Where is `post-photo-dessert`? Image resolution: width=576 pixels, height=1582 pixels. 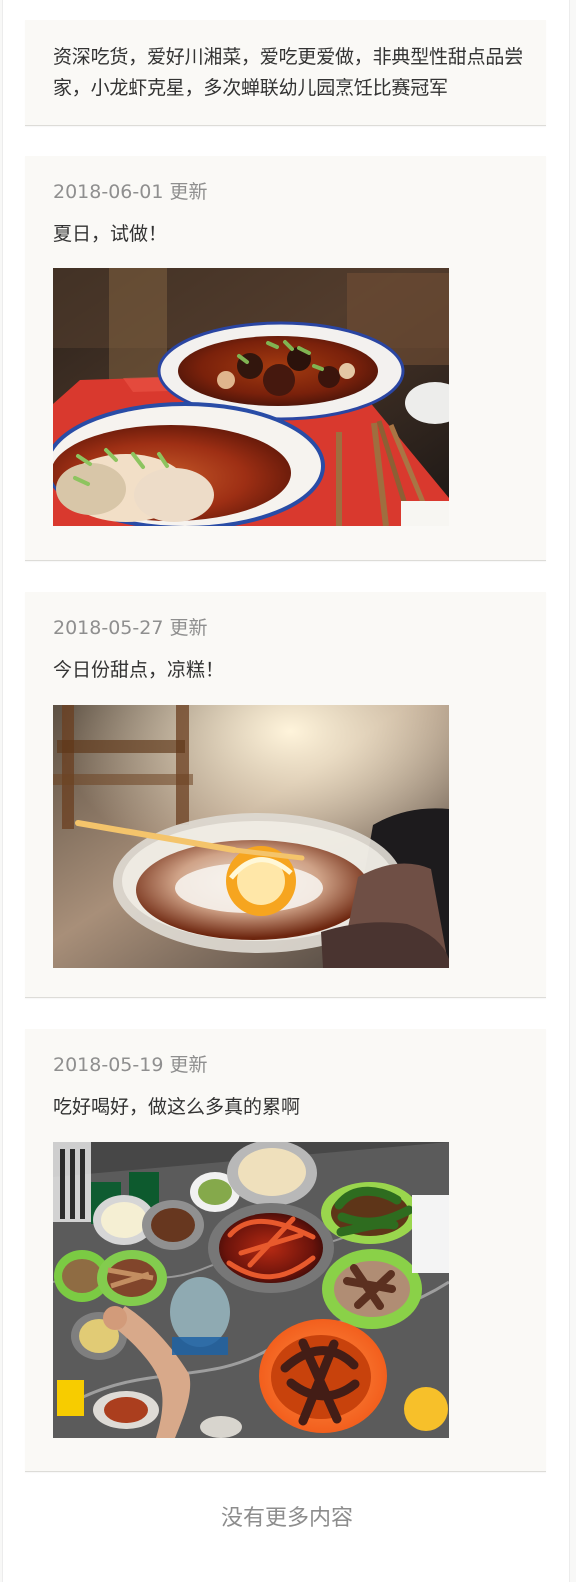
post-photo-dessert is located at coordinates (251, 836).